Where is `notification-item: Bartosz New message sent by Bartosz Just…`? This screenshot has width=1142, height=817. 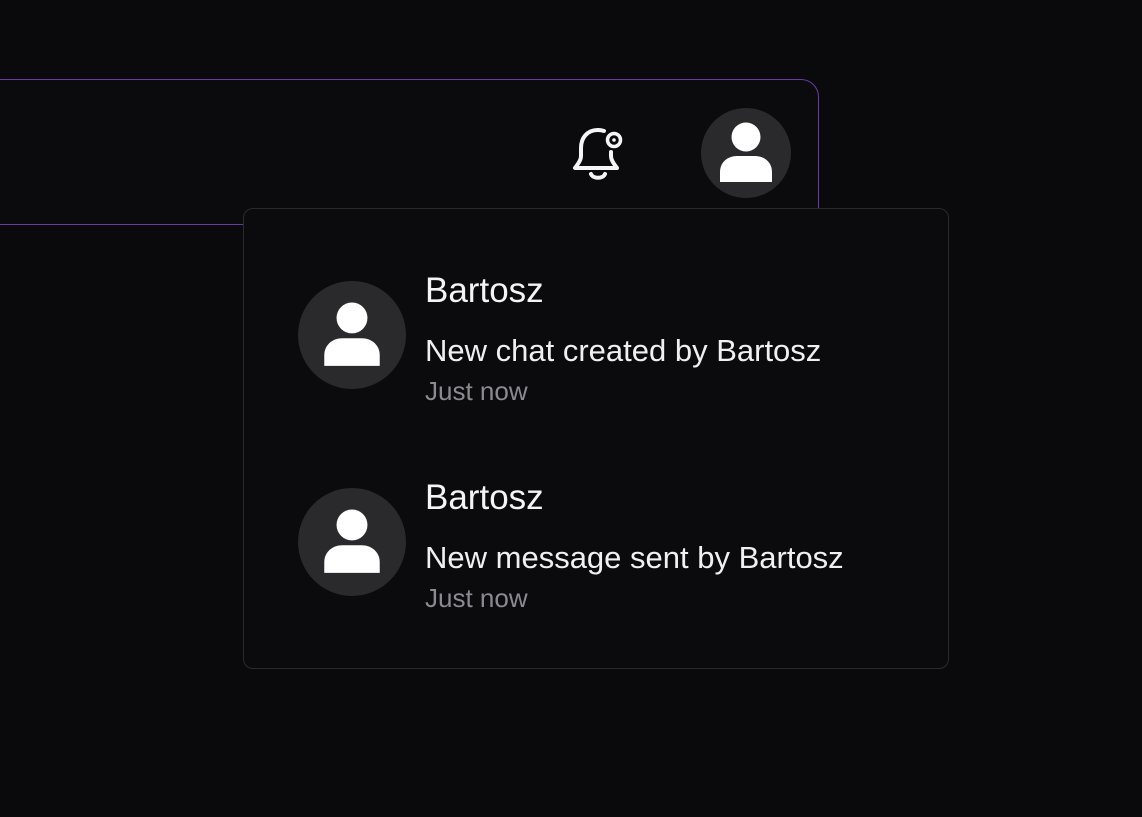 notification-item: Bartosz New message sent by Bartosz Just… is located at coordinates (608, 558).